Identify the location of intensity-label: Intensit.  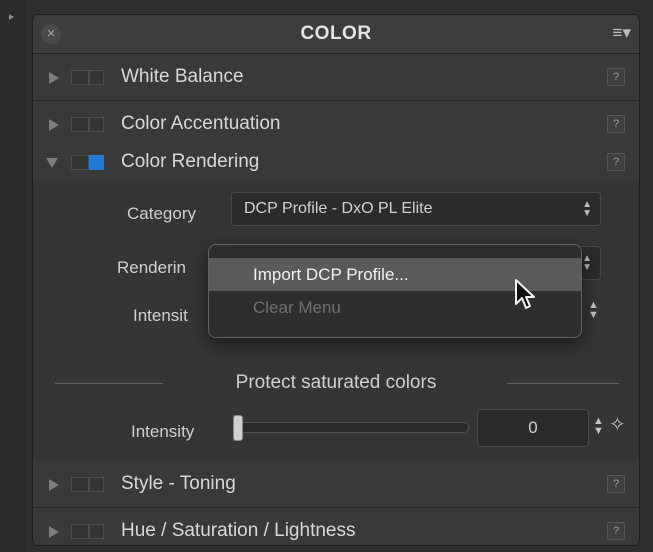
(160, 315).